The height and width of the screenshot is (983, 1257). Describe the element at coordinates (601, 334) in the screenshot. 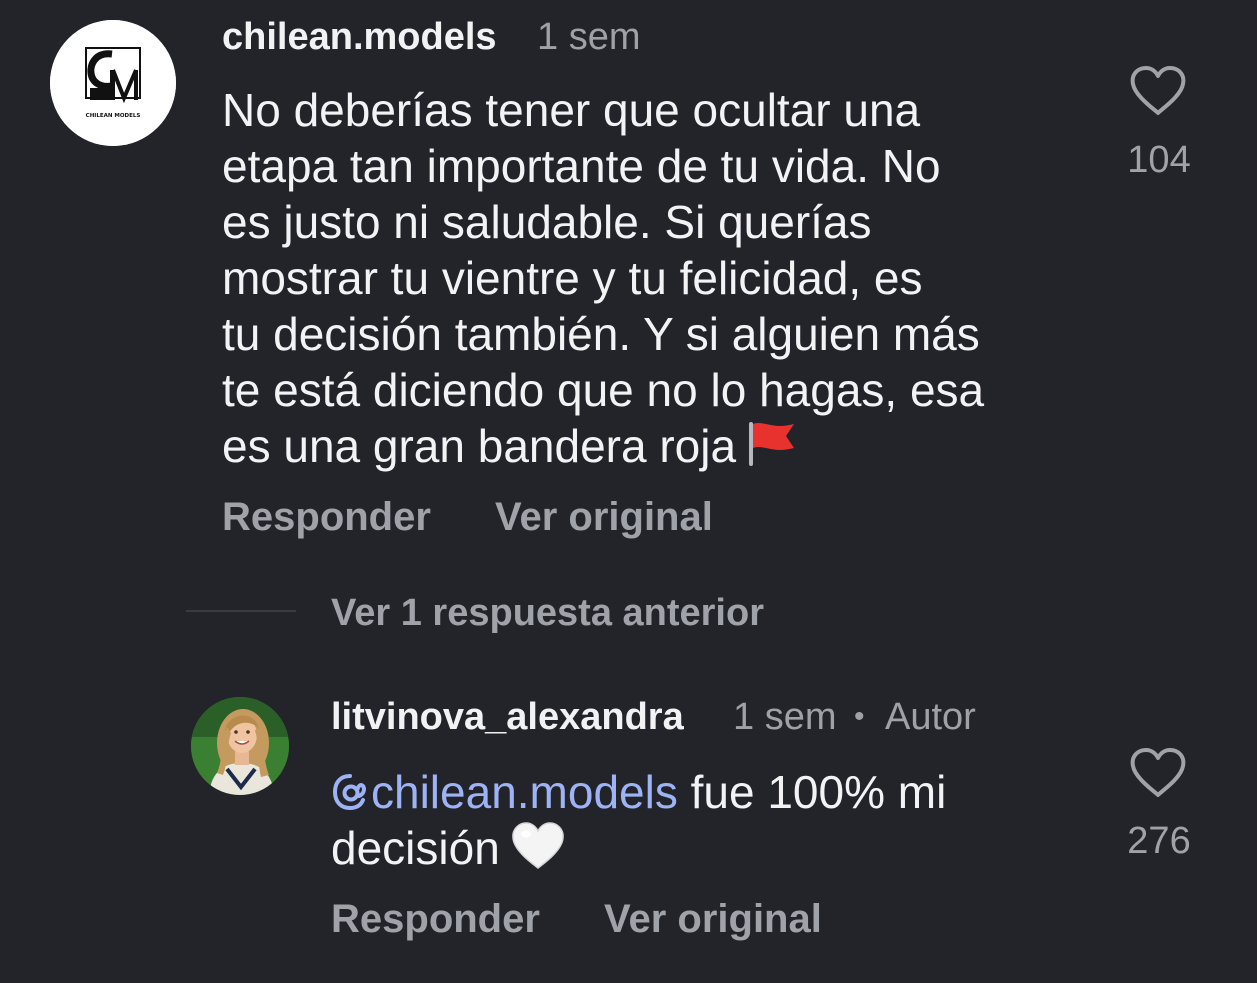

I see `comment-text-line: tu decisión también. Y si alguien más` at that location.